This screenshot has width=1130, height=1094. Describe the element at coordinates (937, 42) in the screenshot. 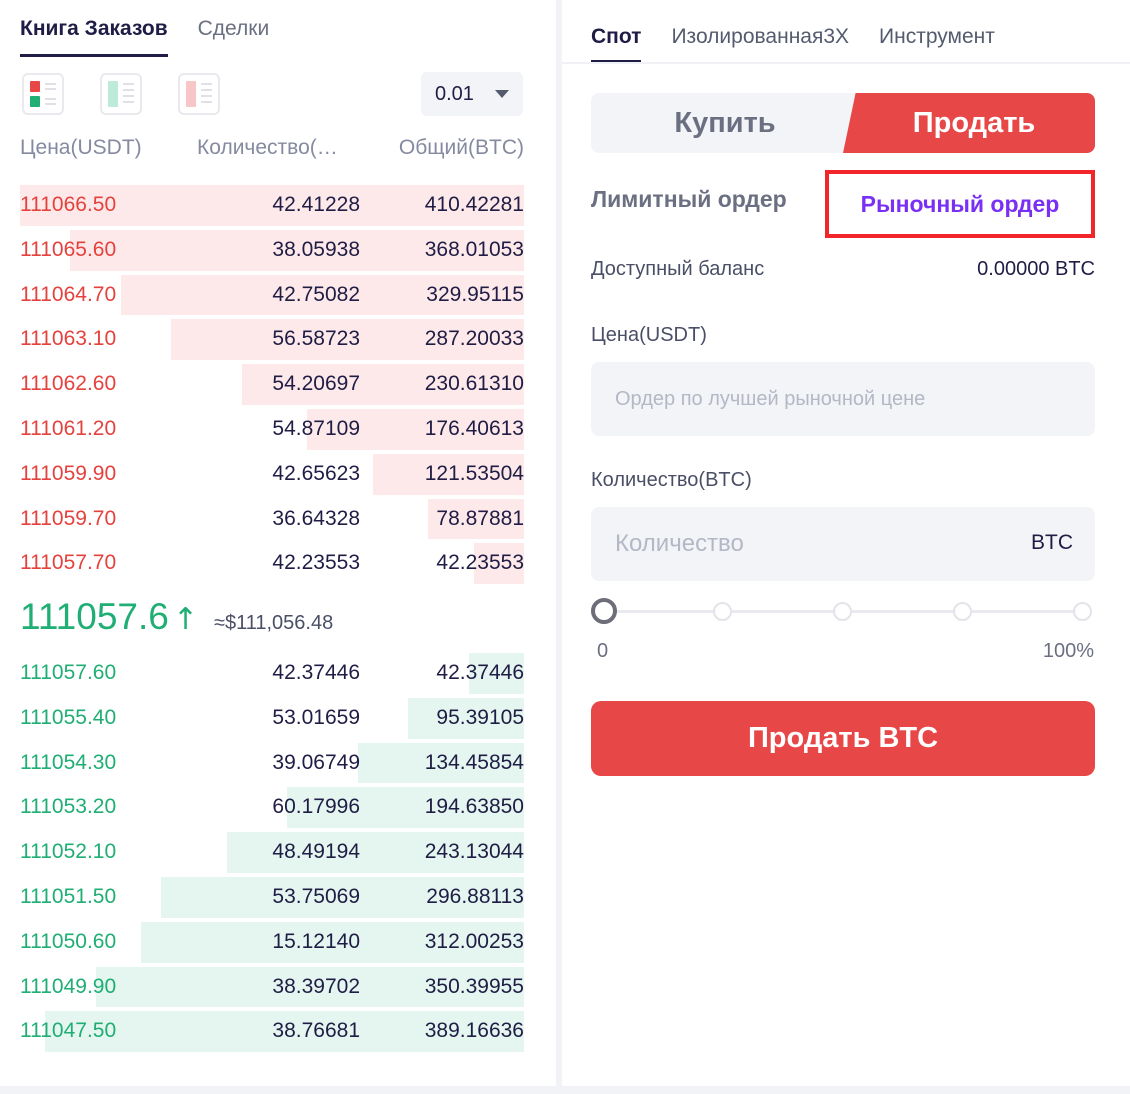

I see `tab-instrument: Инструмент` at that location.